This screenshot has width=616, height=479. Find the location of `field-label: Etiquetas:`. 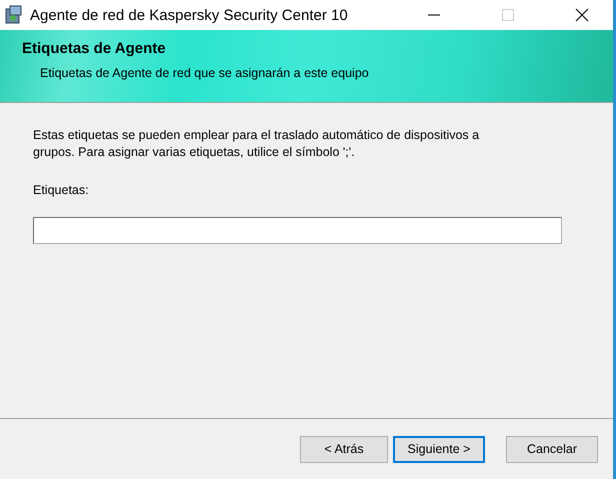

field-label: Etiquetas: is located at coordinates (61, 190).